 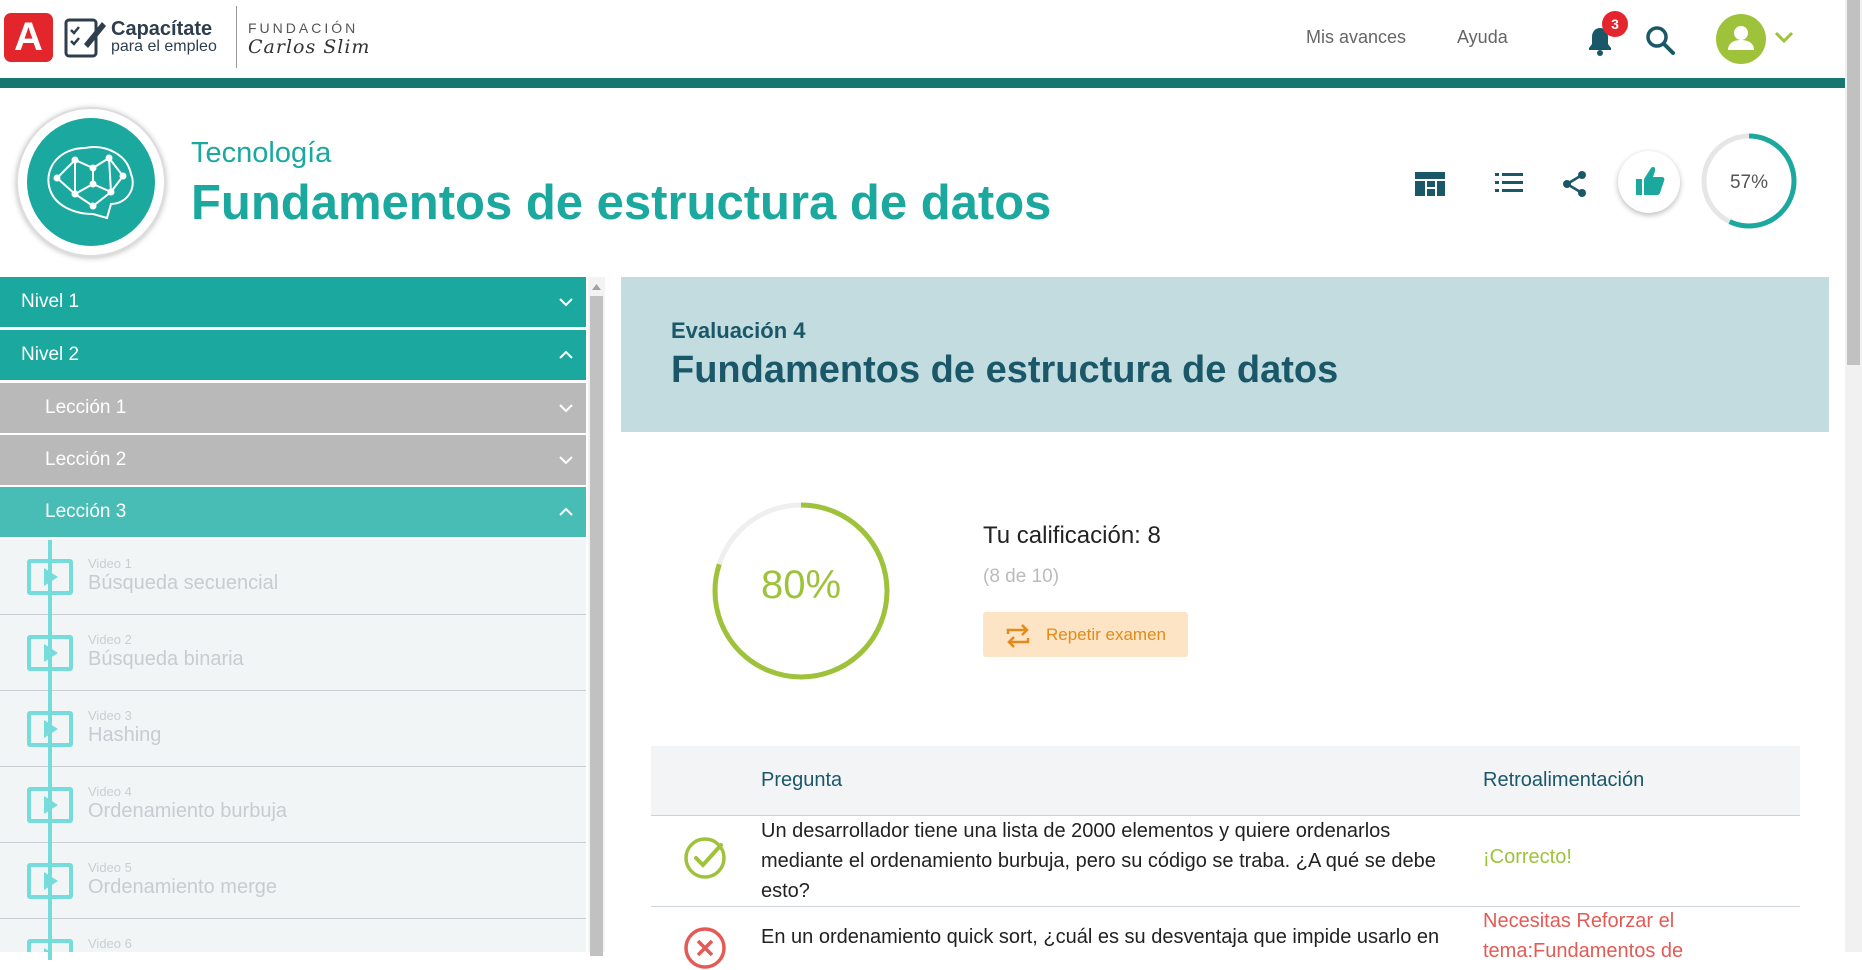 What do you see at coordinates (1575, 184) in the screenshot?
I see `share-icon` at bounding box center [1575, 184].